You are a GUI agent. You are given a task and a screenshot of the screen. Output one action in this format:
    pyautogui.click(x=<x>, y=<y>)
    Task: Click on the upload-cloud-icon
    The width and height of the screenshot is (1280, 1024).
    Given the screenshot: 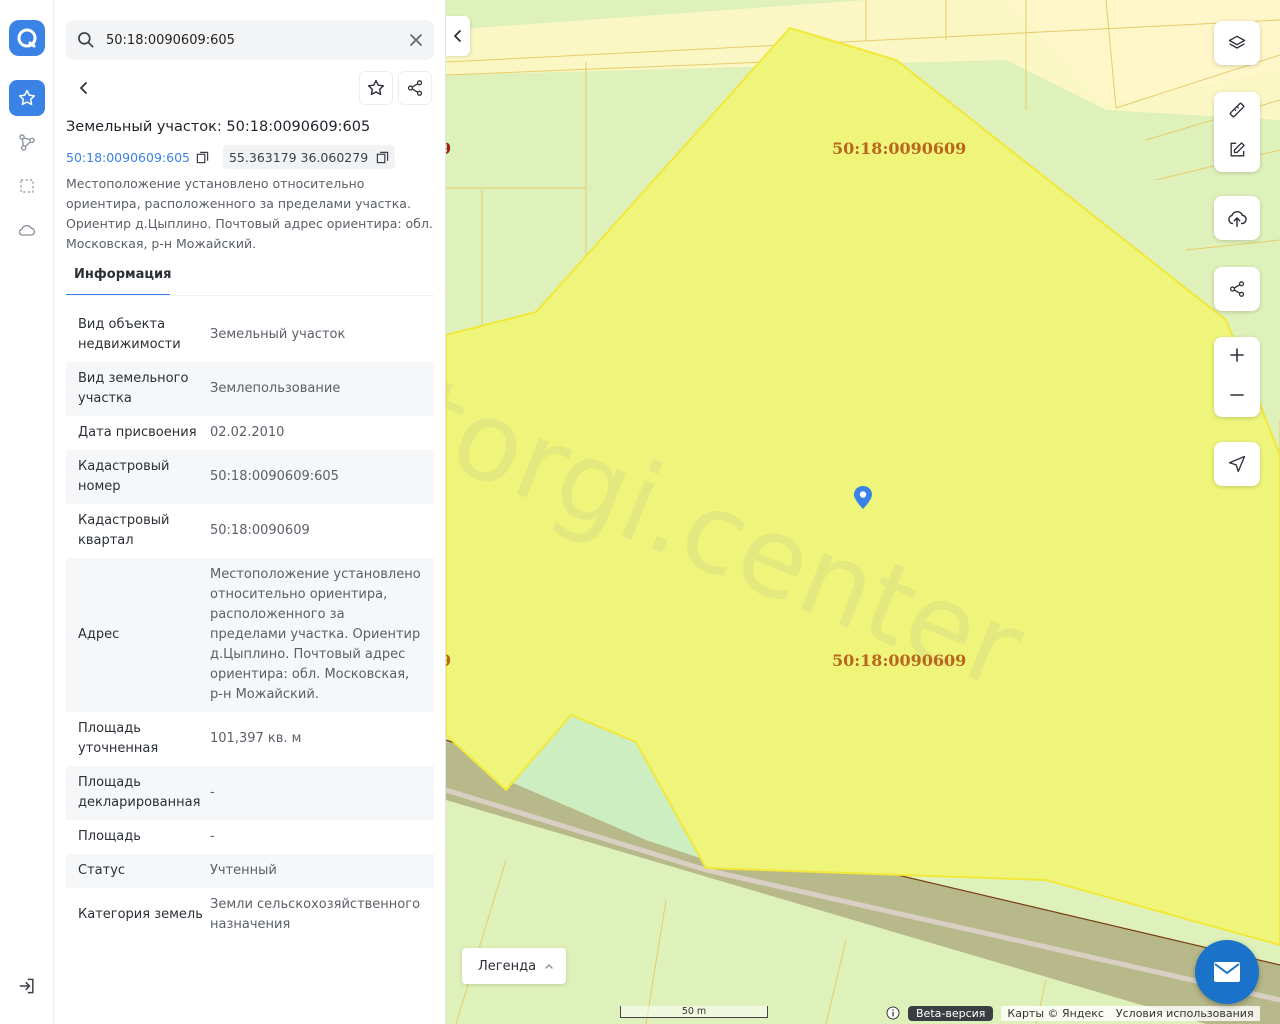 What is the action you would take?
    pyautogui.click(x=1237, y=219)
    